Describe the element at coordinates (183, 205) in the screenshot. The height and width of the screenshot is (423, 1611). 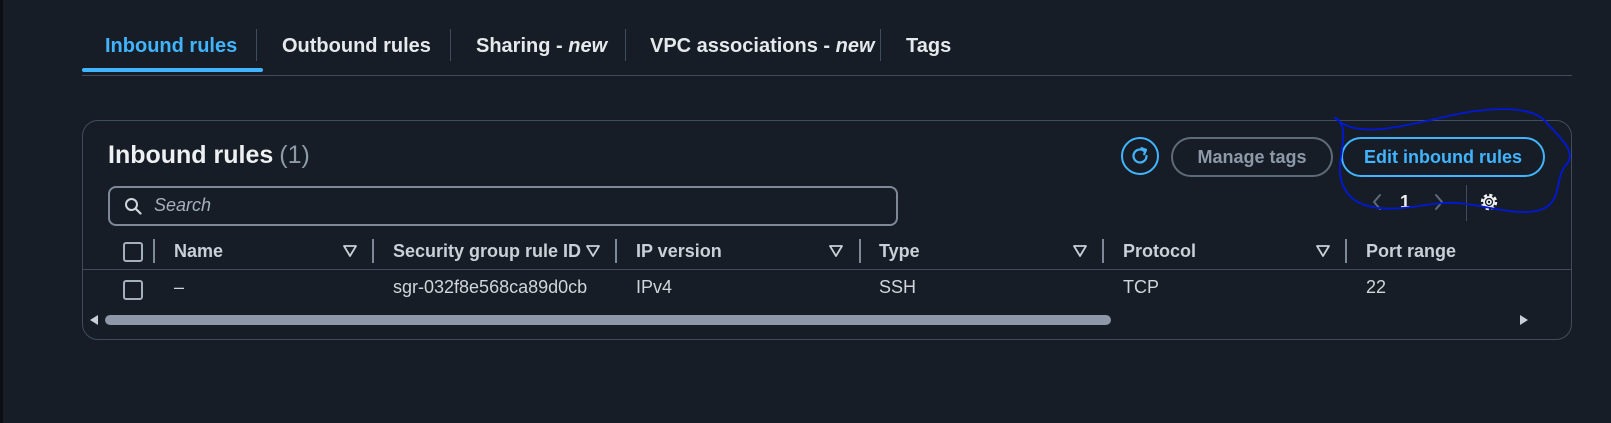
I see `search-placeholder: Search` at that location.